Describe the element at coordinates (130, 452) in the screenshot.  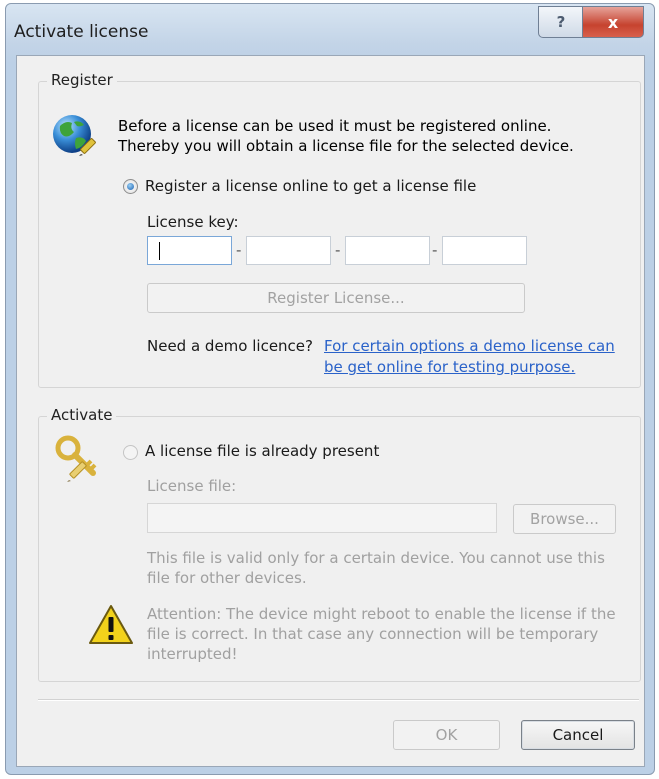
I see `license-file-present-radio` at that location.